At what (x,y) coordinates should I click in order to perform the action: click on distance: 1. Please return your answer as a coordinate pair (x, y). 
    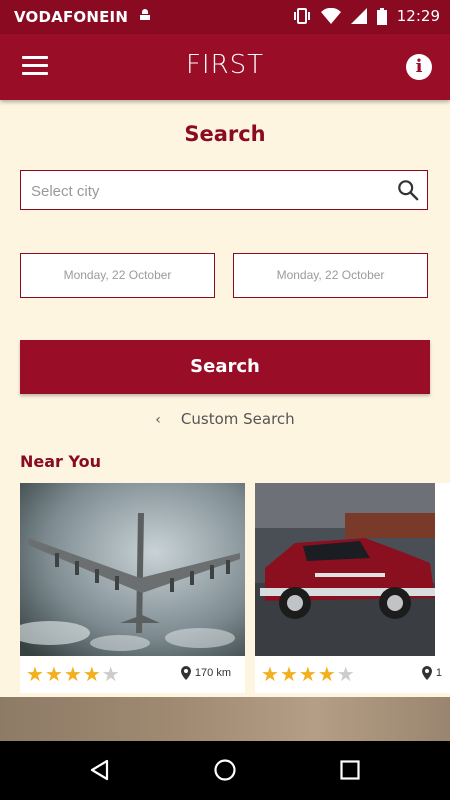
    Looking at the image, I should click on (431, 673).